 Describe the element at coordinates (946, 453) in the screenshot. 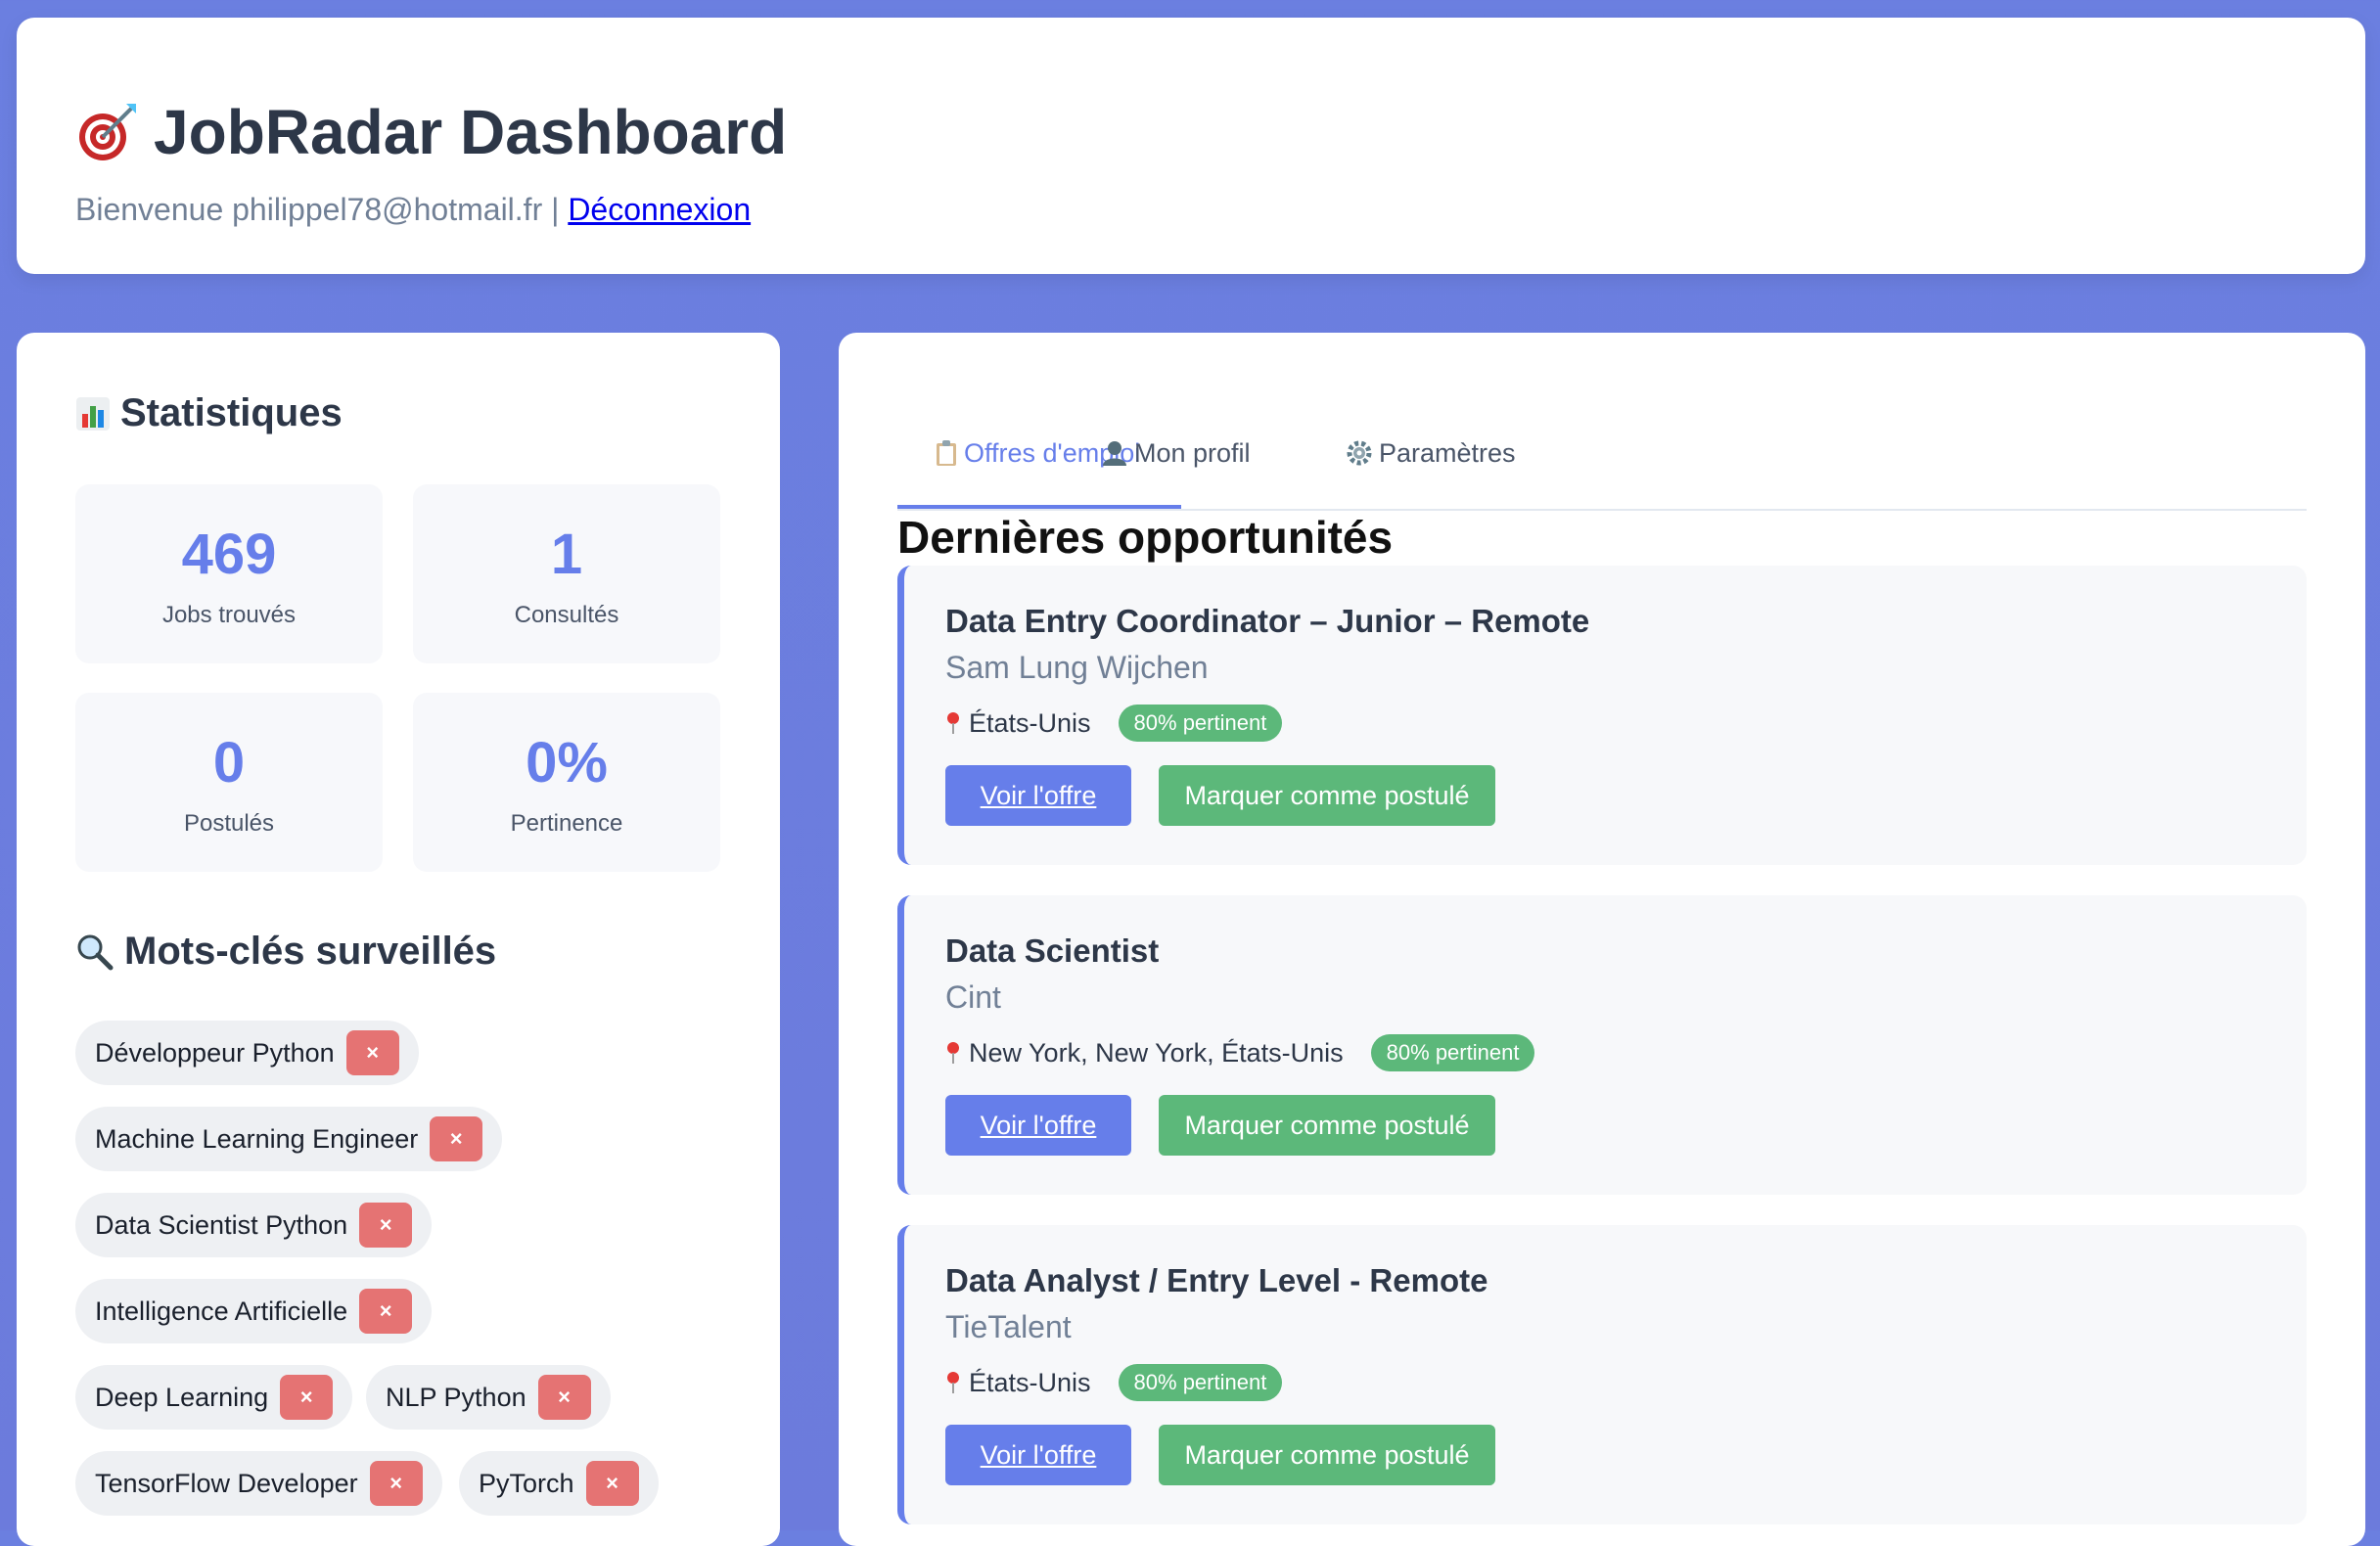

I see `clipboard-icon` at that location.